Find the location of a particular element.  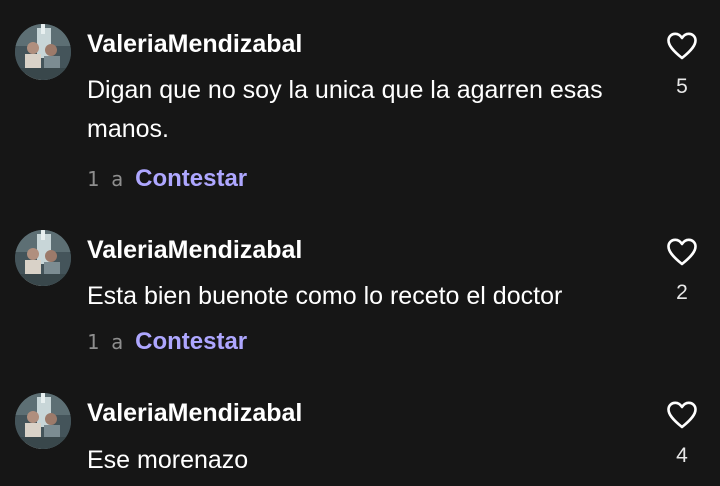

like-count: 2 is located at coordinates (682, 292).